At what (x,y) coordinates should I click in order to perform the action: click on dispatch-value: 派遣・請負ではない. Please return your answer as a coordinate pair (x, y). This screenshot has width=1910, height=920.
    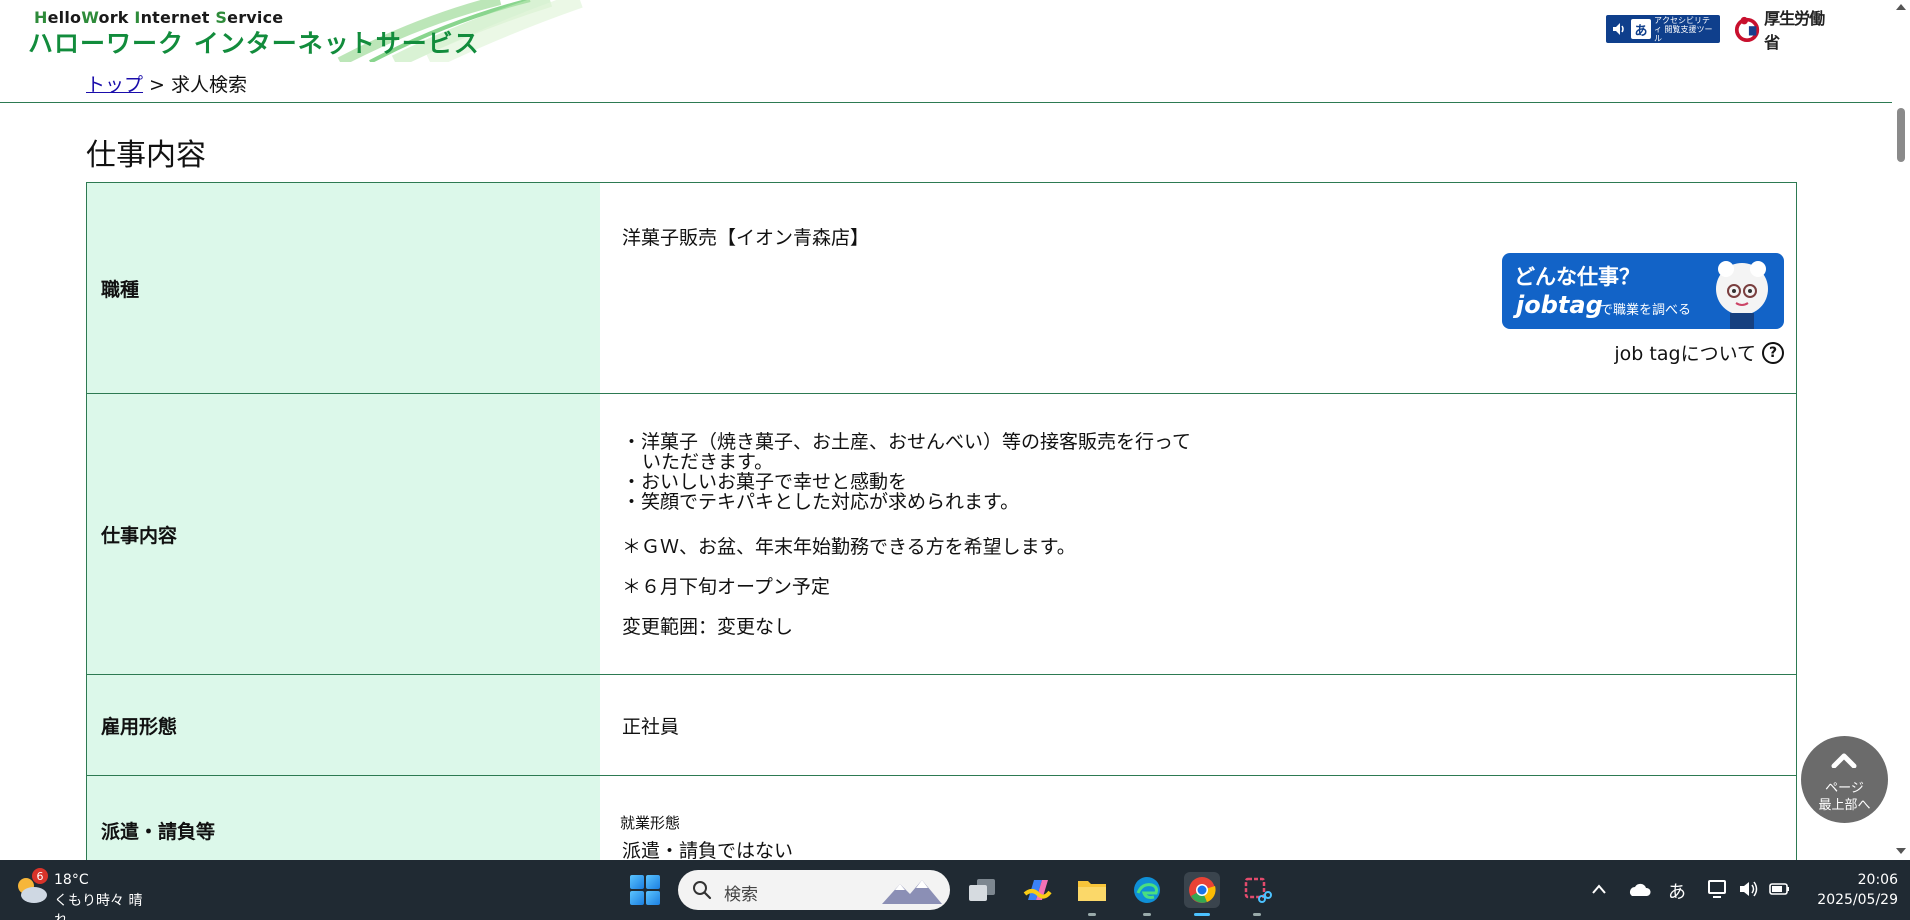
    Looking at the image, I should click on (708, 851).